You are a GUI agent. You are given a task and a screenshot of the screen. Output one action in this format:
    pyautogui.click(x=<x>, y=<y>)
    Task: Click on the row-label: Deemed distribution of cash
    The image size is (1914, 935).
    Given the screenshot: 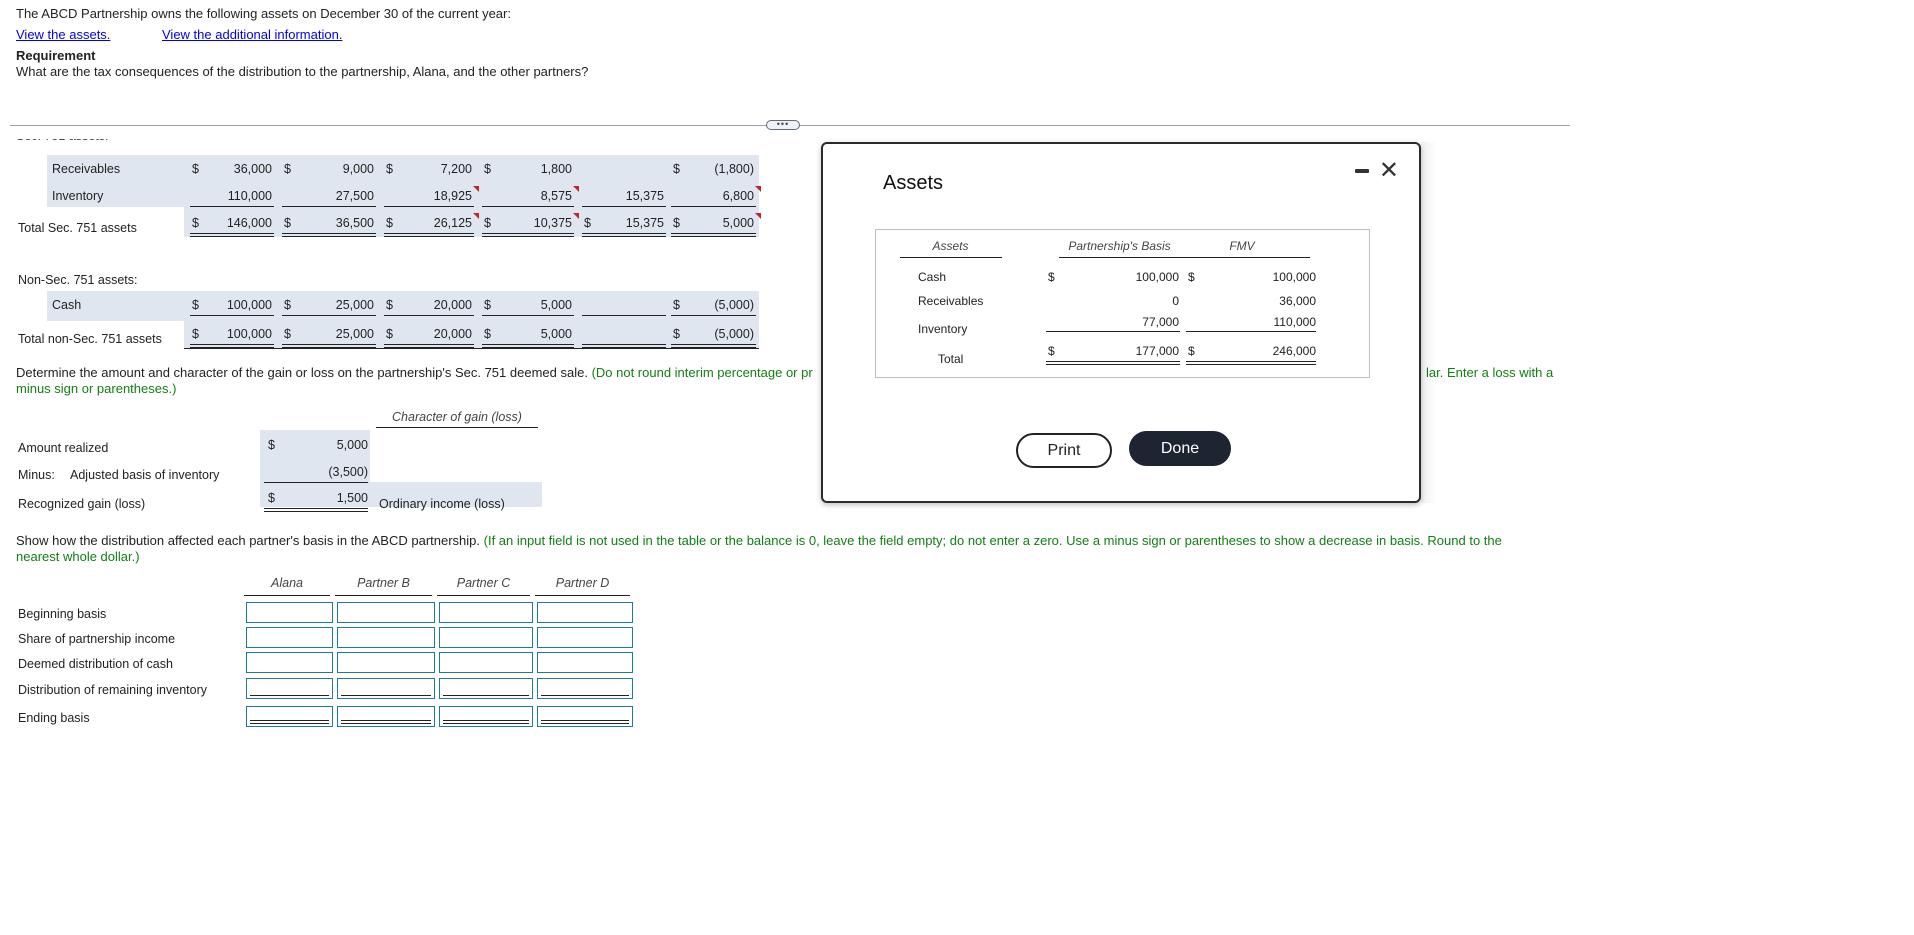 What is the action you would take?
    pyautogui.click(x=95, y=664)
    